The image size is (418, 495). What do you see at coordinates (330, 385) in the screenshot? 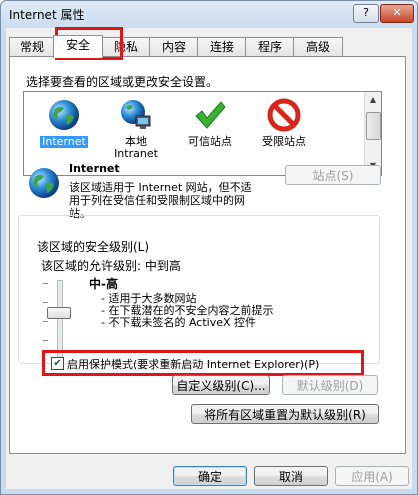
I see `default-level-button: 默认级别(D)` at bounding box center [330, 385].